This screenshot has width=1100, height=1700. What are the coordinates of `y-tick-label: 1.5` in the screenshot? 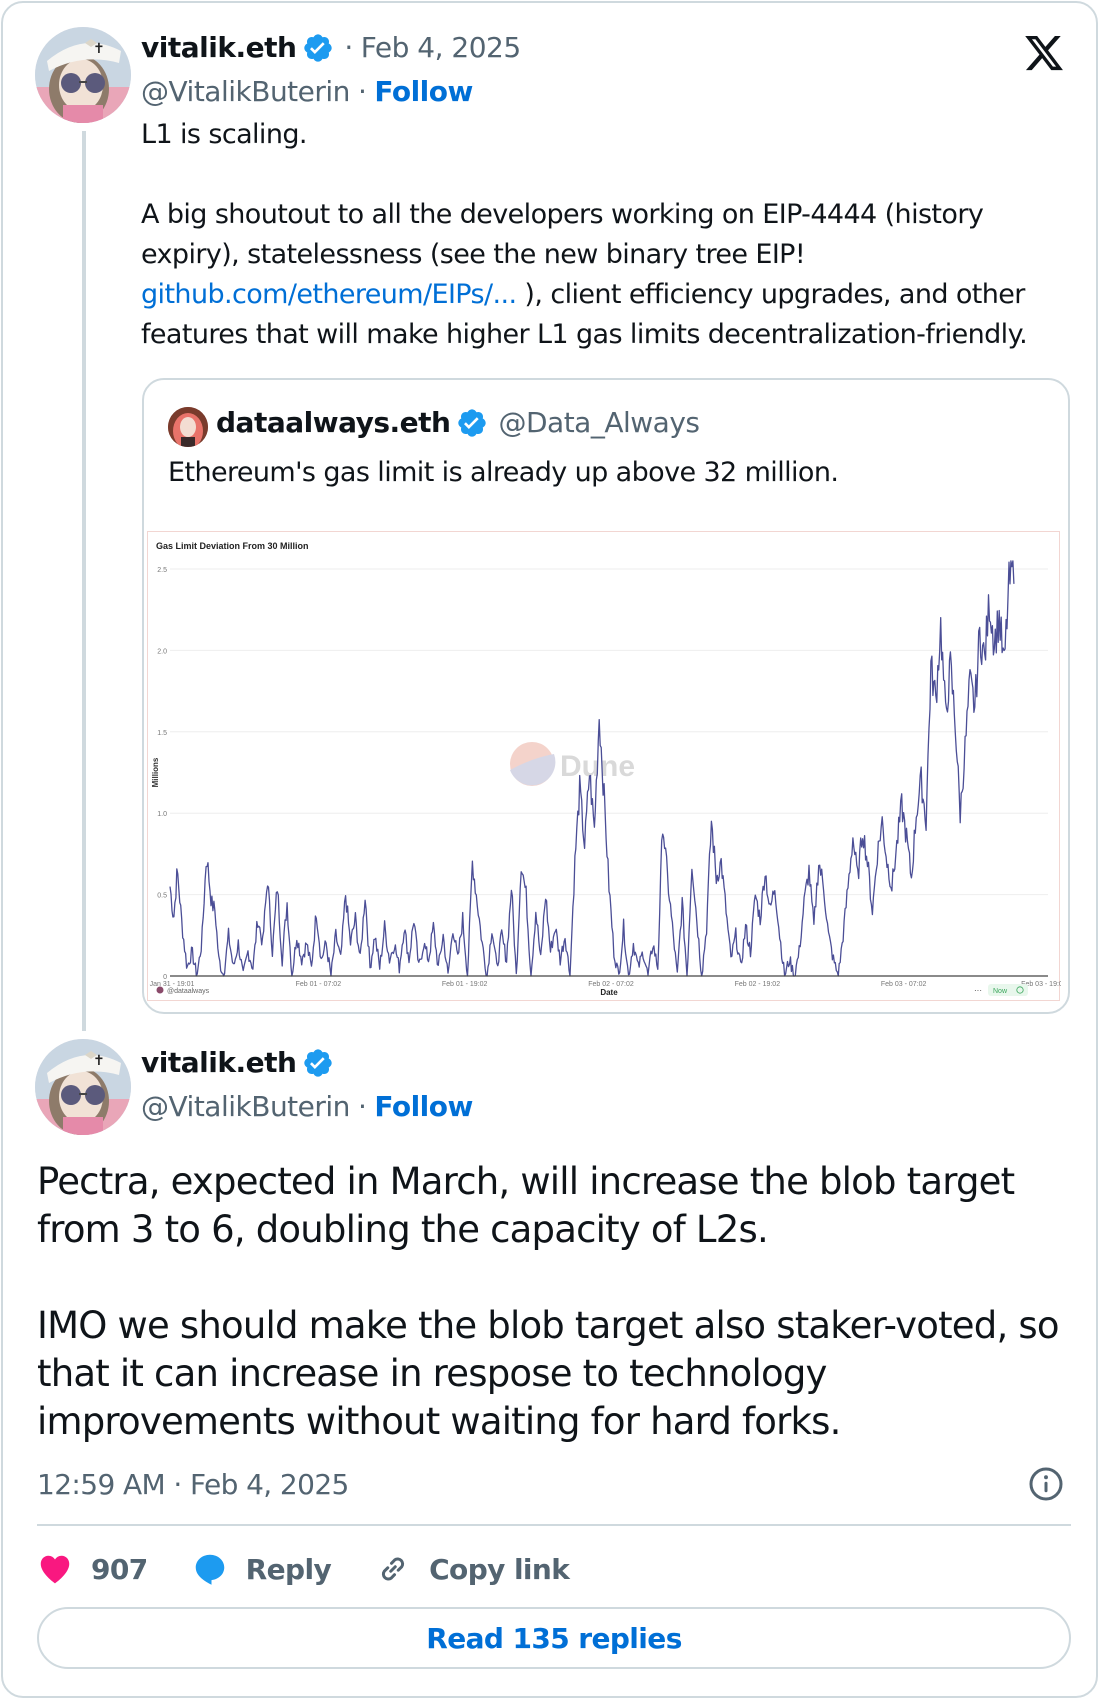 It's located at (162, 733).